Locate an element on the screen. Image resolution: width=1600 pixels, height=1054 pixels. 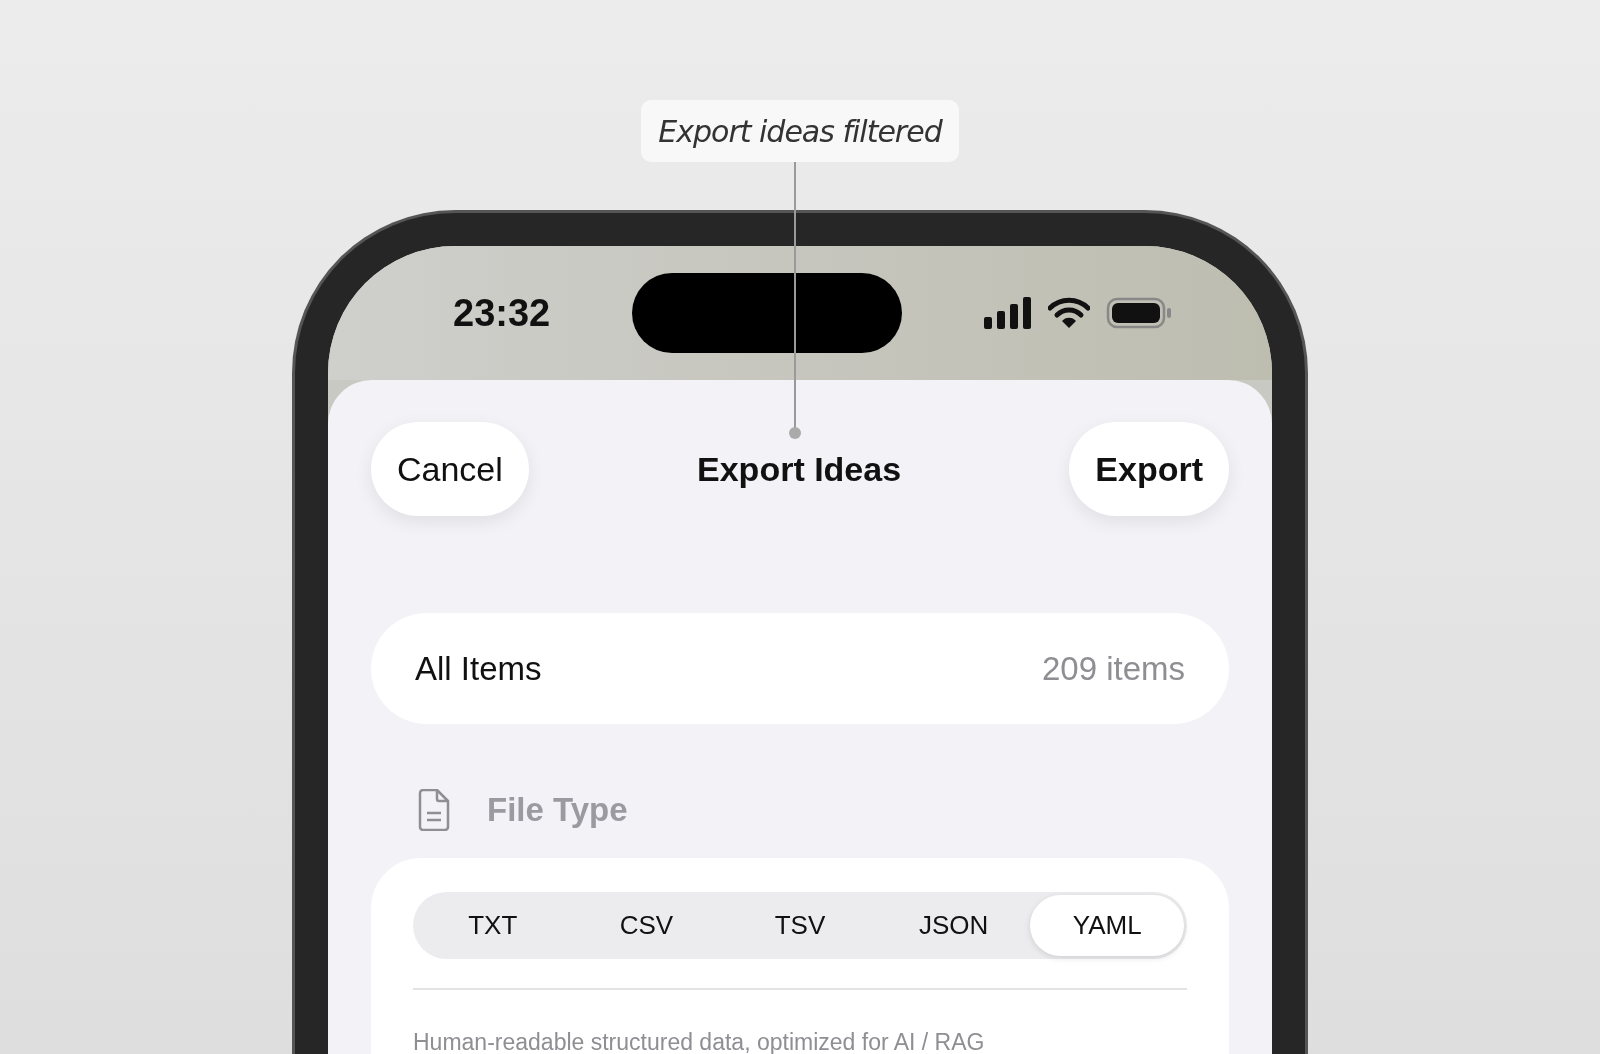
format-tab: CSV is located at coordinates (646, 925).